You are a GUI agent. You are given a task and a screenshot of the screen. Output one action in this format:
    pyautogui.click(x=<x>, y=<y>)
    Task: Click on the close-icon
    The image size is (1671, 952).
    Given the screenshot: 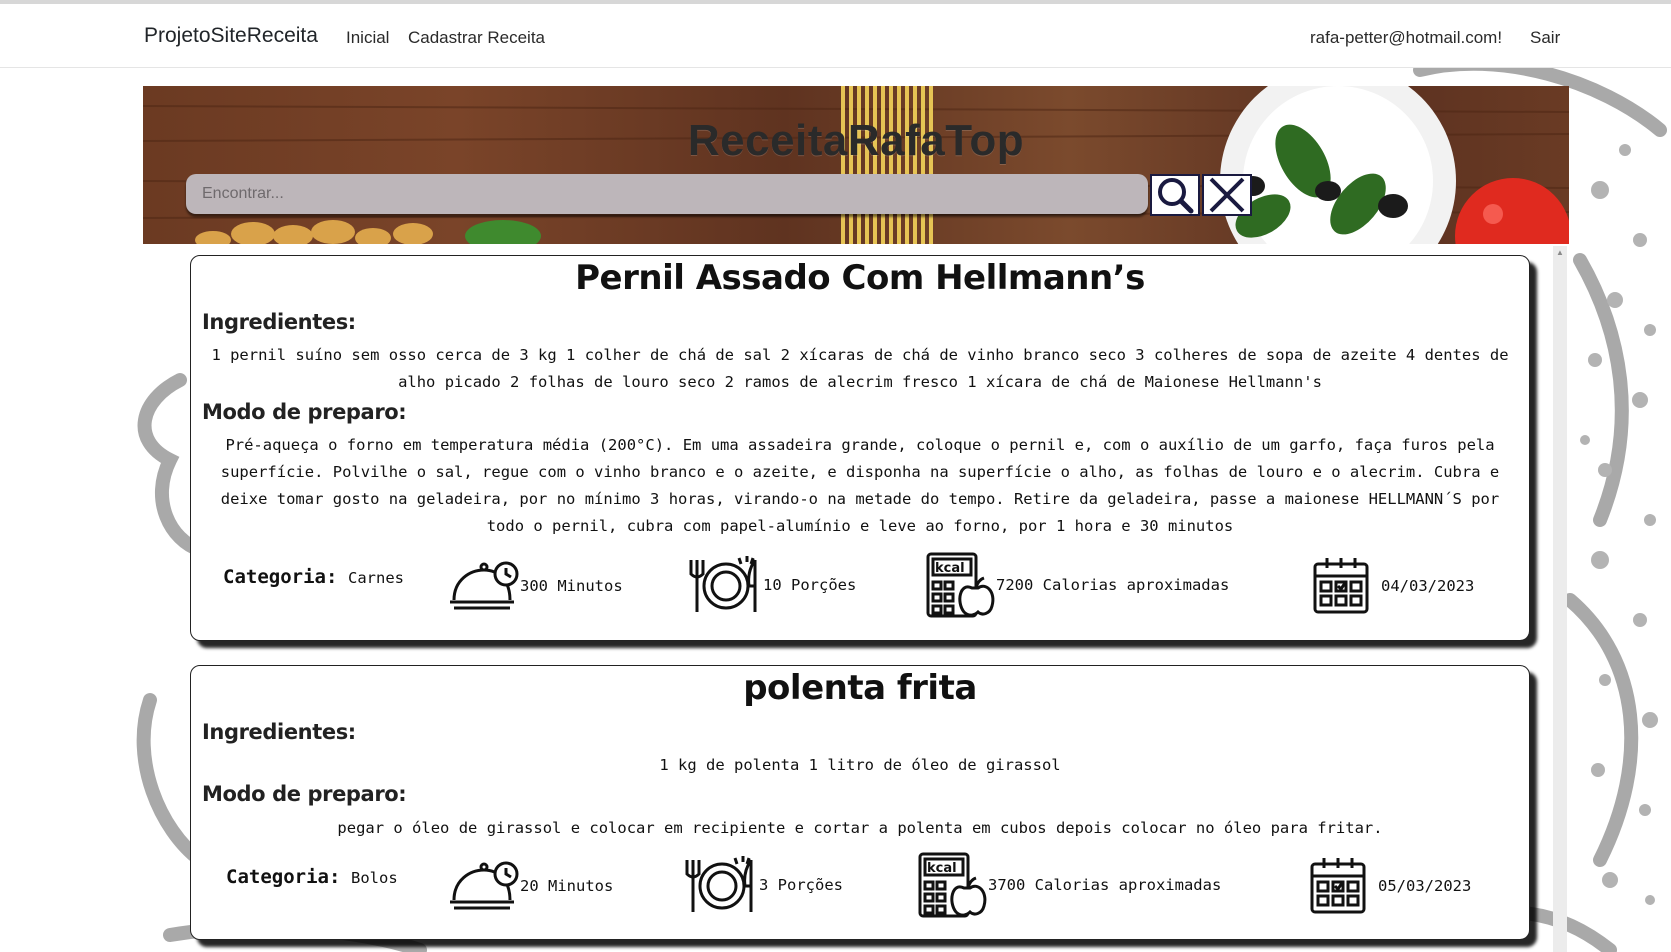 What is the action you would take?
    pyautogui.click(x=1227, y=195)
    